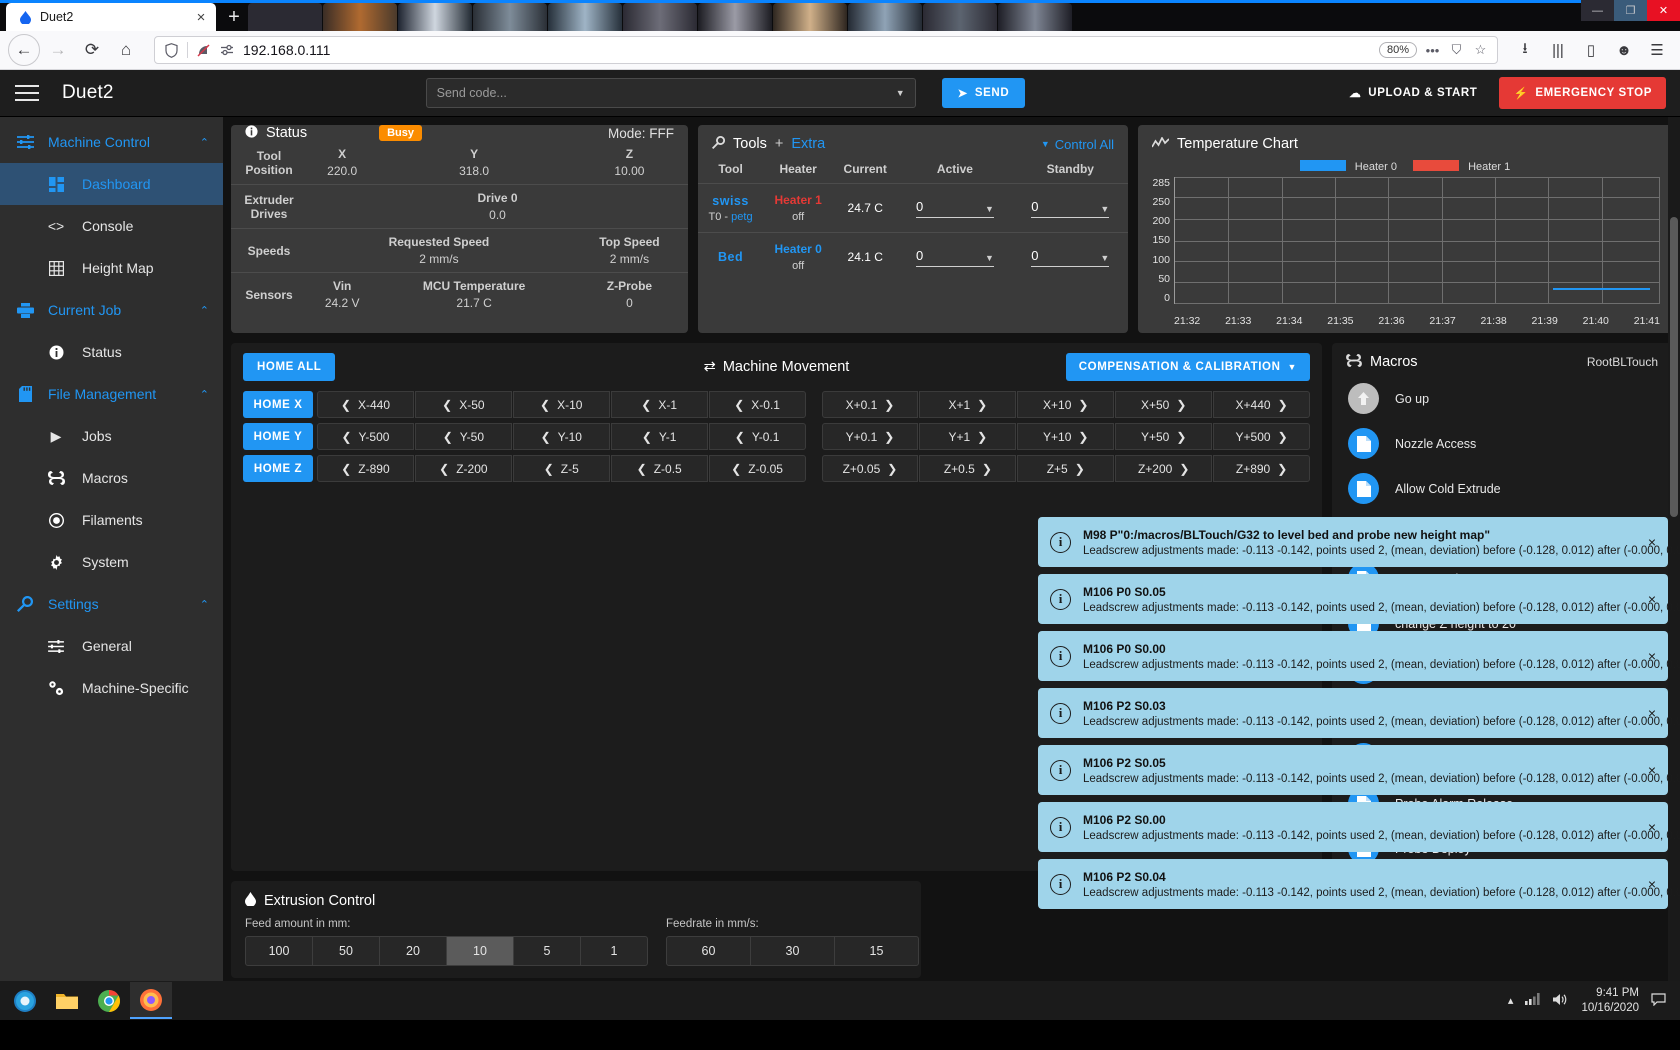  What do you see at coordinates (413, 951) in the screenshot?
I see `feed-amount-option: 20` at bounding box center [413, 951].